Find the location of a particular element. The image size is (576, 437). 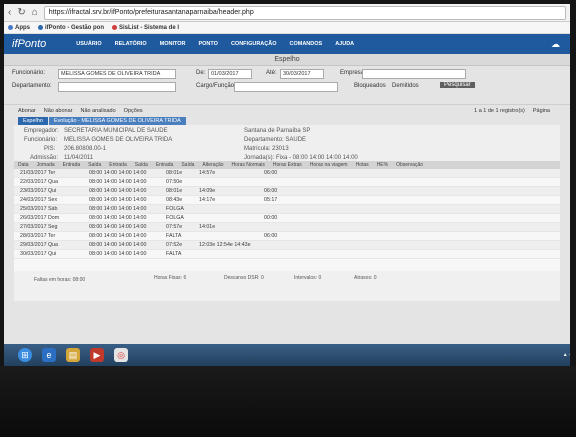

table-cell: FOLGA is located at coordinates (175, 209).